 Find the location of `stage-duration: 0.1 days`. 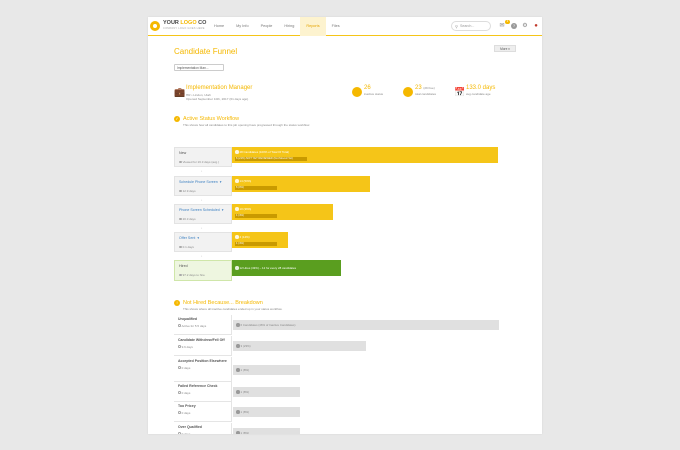

stage-duration: 0.1 days is located at coordinates (203, 247).